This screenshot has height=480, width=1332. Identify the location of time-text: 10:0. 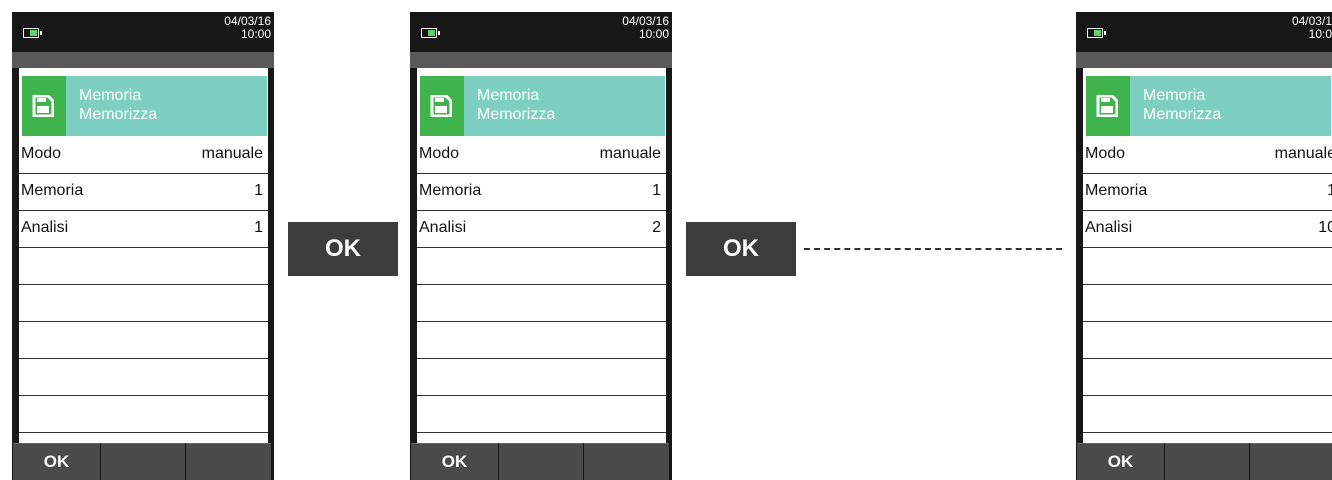
(1320, 34).